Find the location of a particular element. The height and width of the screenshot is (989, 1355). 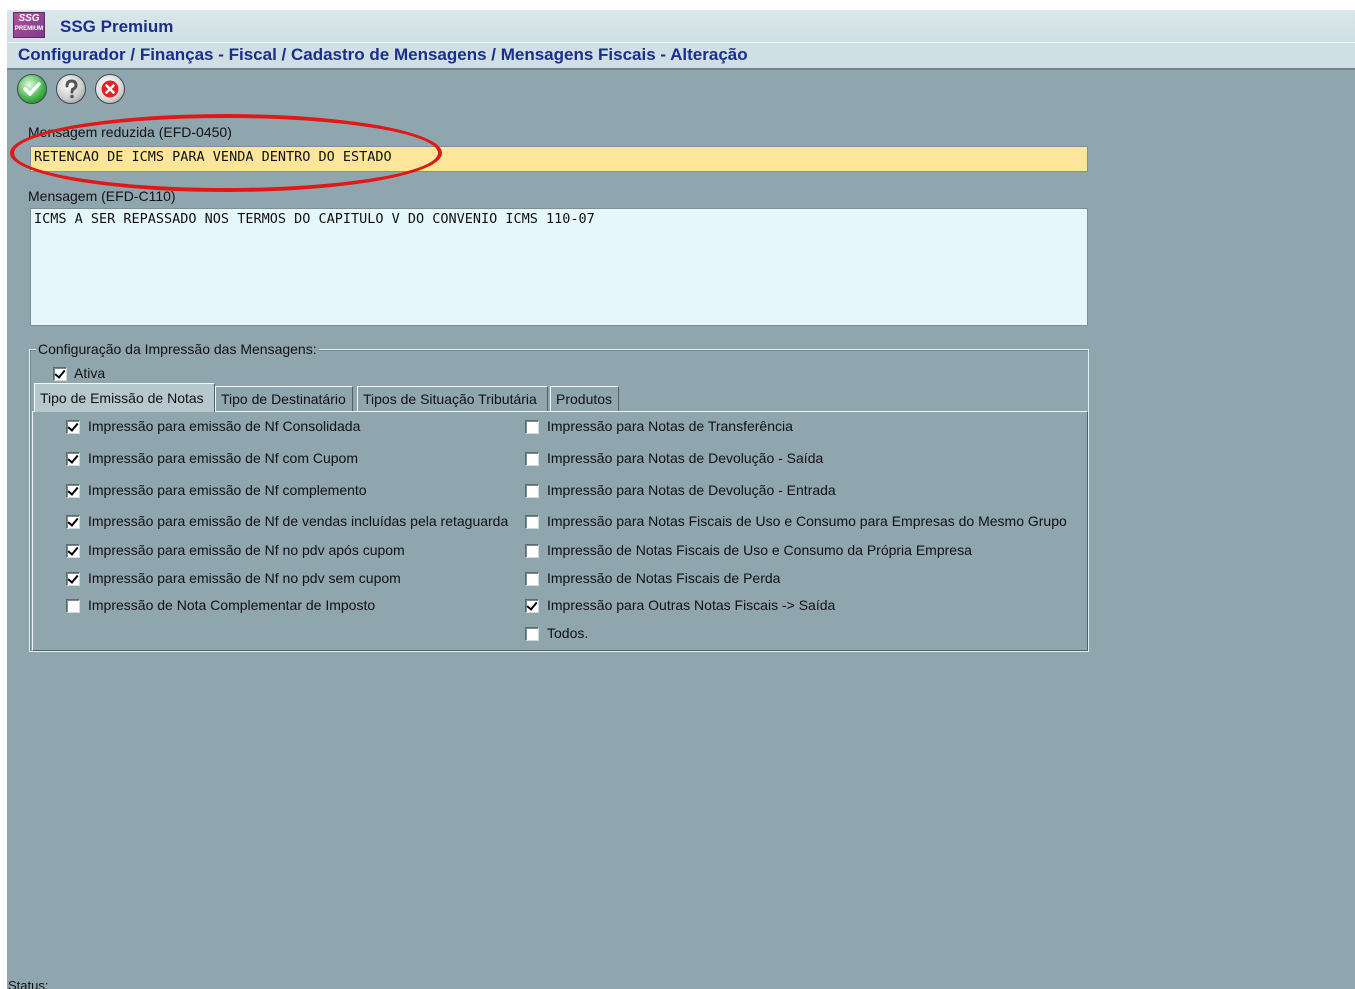

right-option-label: Impressão para Notas de Transferência is located at coordinates (670, 426).